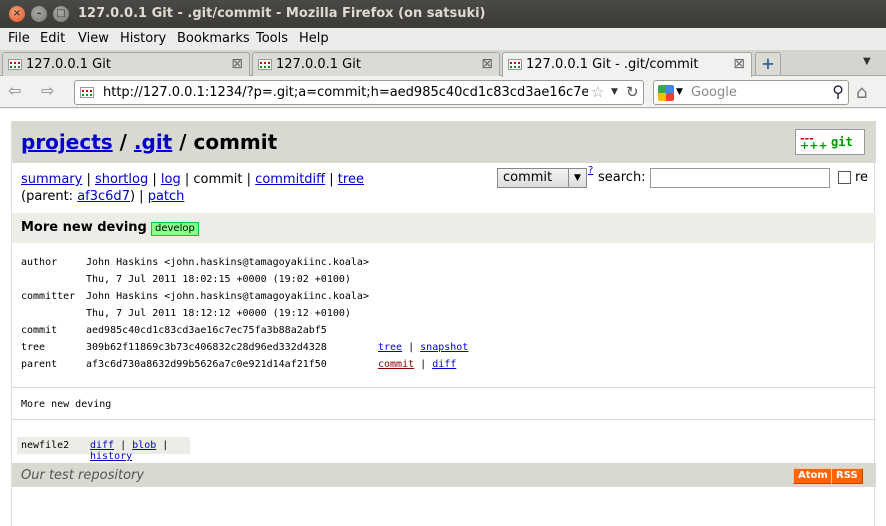 This screenshot has height=526, width=886. What do you see at coordinates (111, 456) in the screenshot?
I see `file-history-link: history` at bounding box center [111, 456].